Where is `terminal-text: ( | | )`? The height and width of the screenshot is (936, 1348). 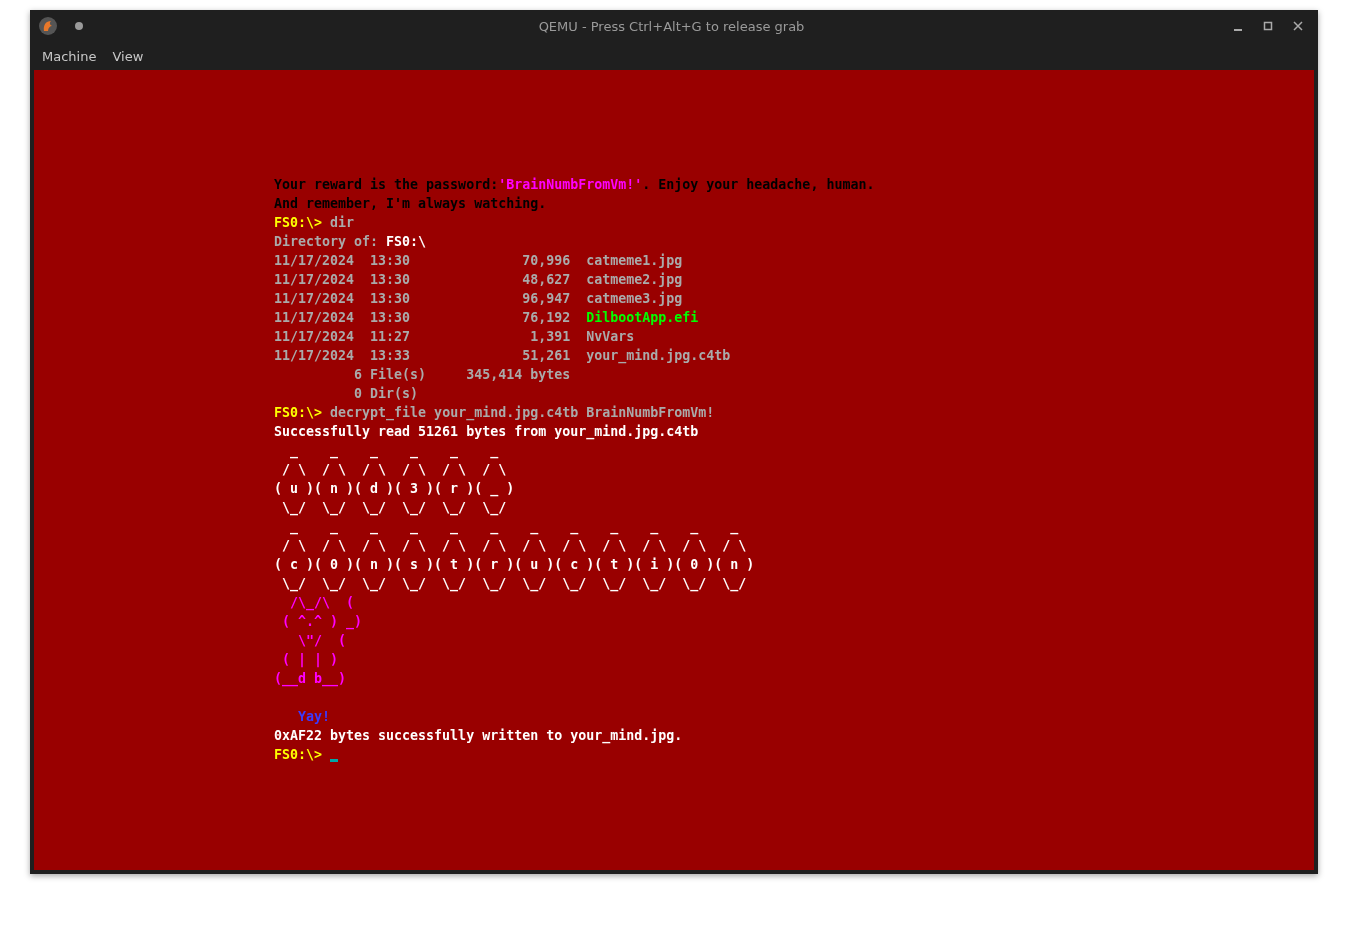 terminal-text: ( | | ) is located at coordinates (310, 659).